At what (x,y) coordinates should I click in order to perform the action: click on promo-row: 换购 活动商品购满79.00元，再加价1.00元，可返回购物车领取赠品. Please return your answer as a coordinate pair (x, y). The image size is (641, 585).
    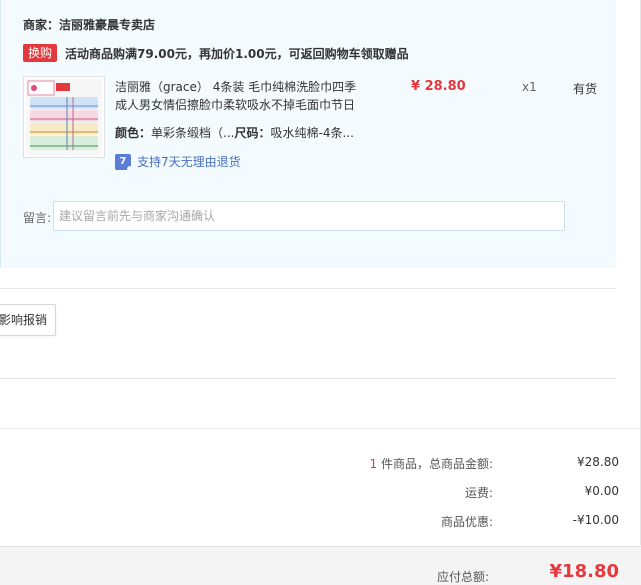
    Looking at the image, I should click on (216, 53).